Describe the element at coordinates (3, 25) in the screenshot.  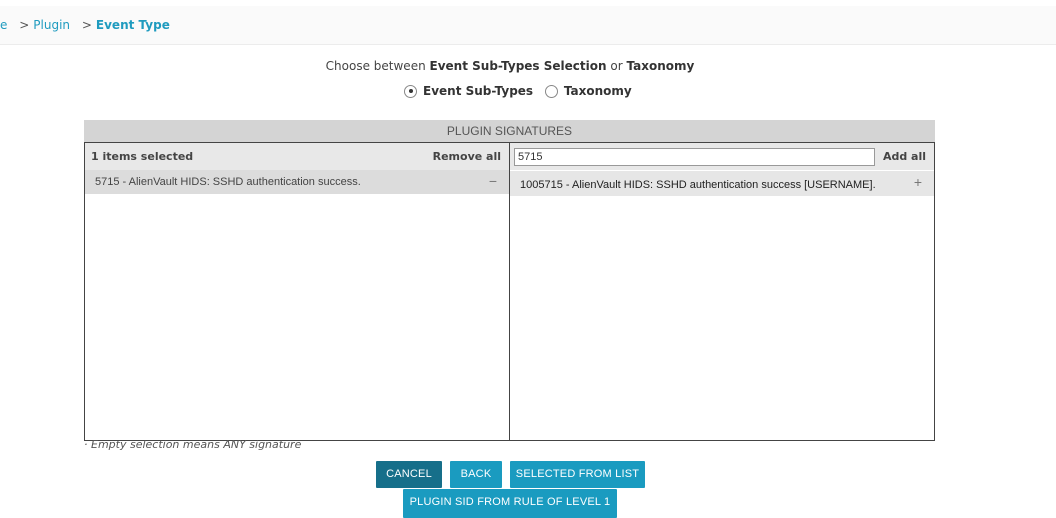
I see `breadcrumb-item-home: e` at that location.